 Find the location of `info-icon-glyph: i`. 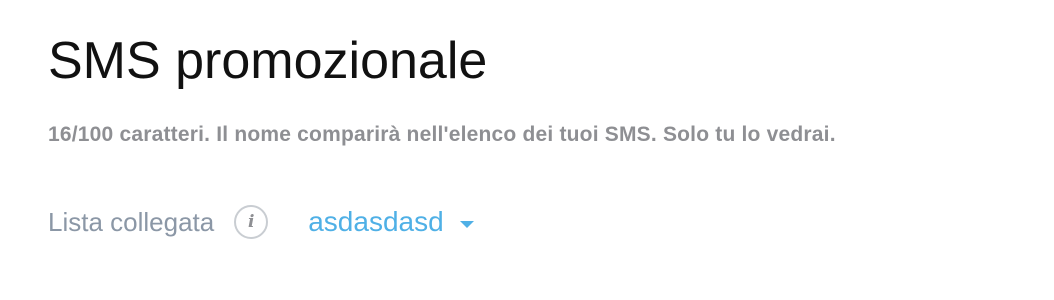

info-icon-glyph: i is located at coordinates (251, 221).